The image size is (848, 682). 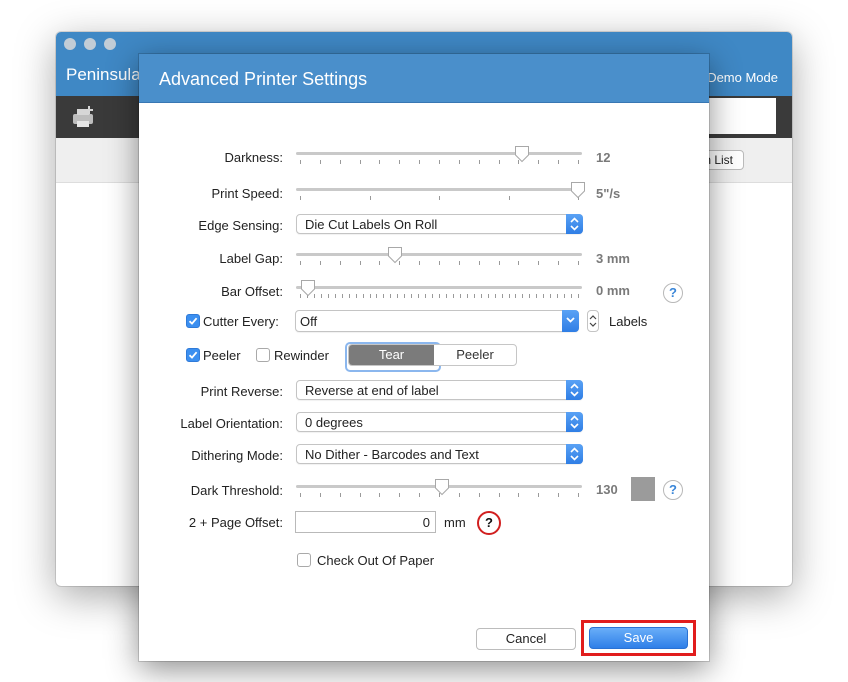 What do you see at coordinates (235, 522) in the screenshot?
I see `page-offset-label: 2 + Page Offset:` at bounding box center [235, 522].